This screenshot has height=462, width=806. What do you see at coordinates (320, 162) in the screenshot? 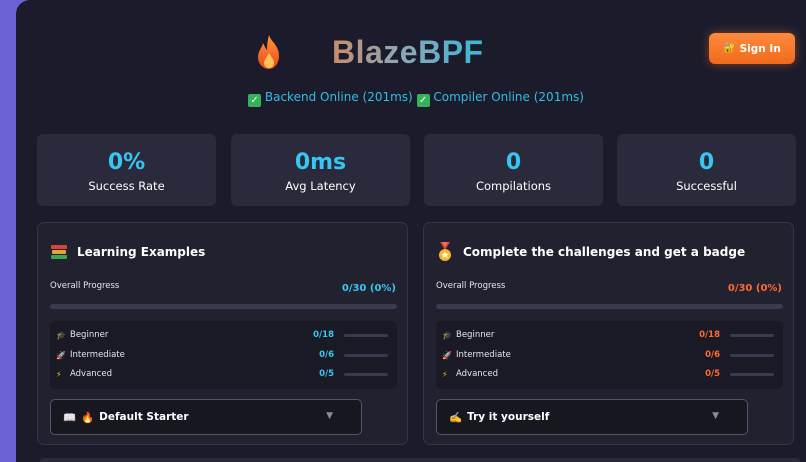
I see `stat-value: 0ms` at bounding box center [320, 162].